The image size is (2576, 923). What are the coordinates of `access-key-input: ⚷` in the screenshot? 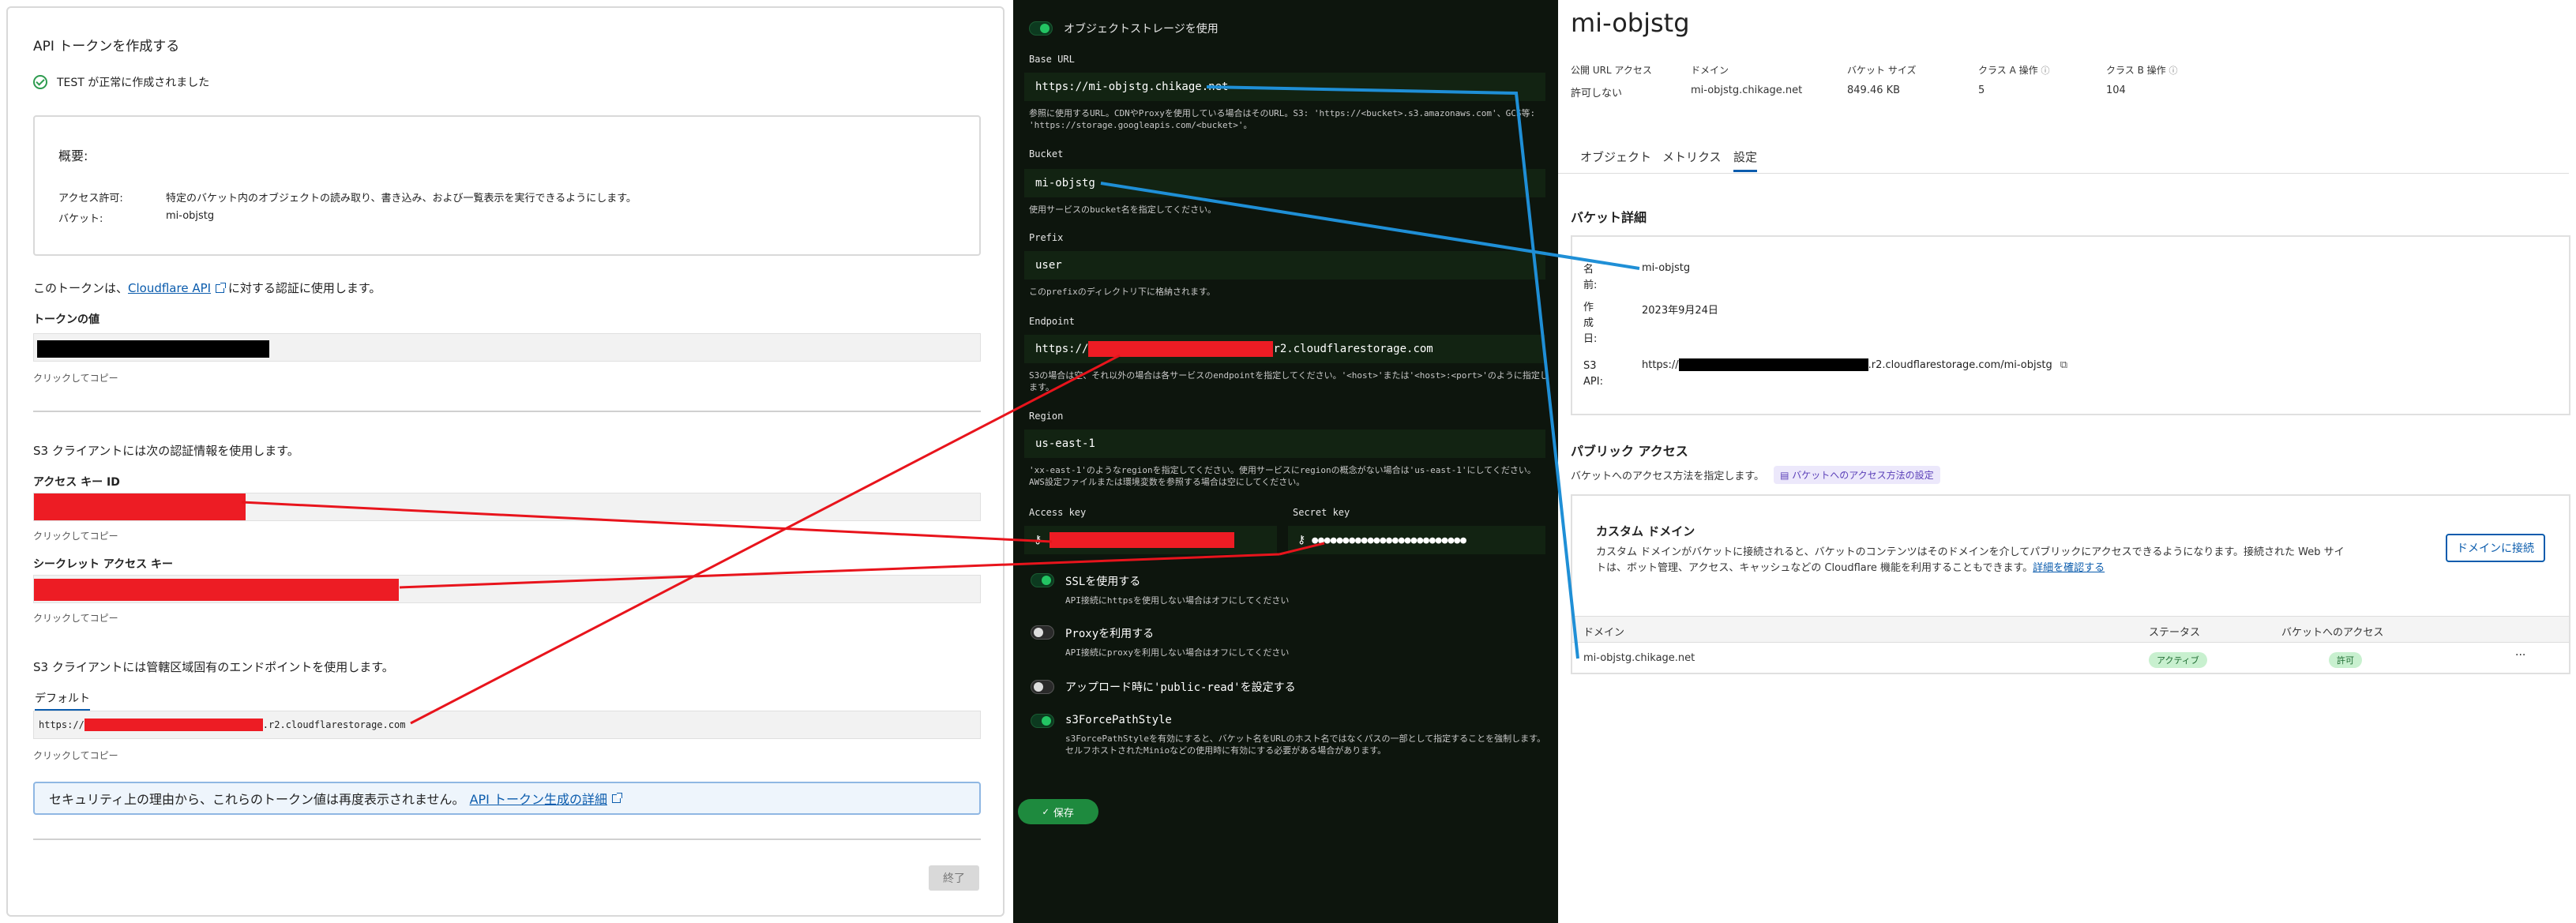 It's located at (1150, 540).